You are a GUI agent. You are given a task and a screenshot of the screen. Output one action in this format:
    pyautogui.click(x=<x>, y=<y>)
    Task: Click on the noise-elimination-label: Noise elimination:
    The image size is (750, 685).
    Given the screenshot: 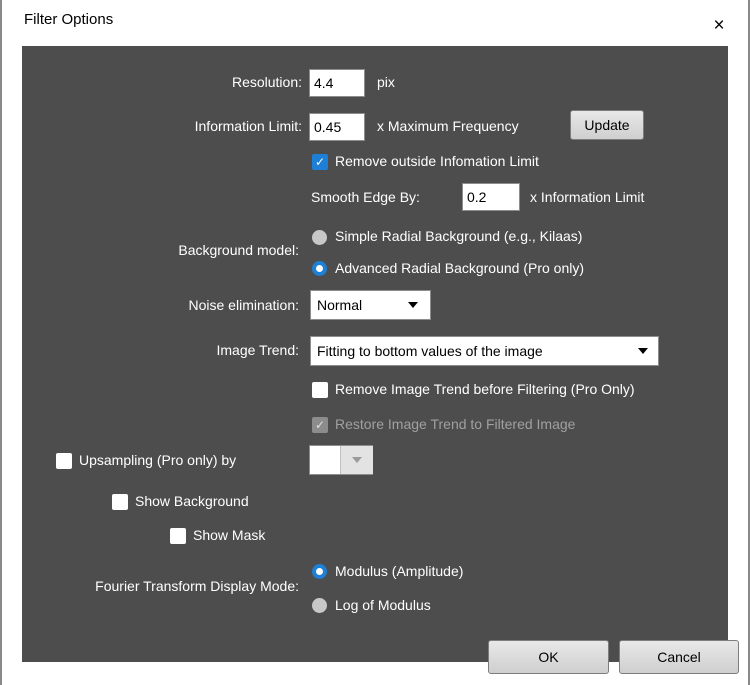 What is the action you would take?
    pyautogui.click(x=244, y=305)
    